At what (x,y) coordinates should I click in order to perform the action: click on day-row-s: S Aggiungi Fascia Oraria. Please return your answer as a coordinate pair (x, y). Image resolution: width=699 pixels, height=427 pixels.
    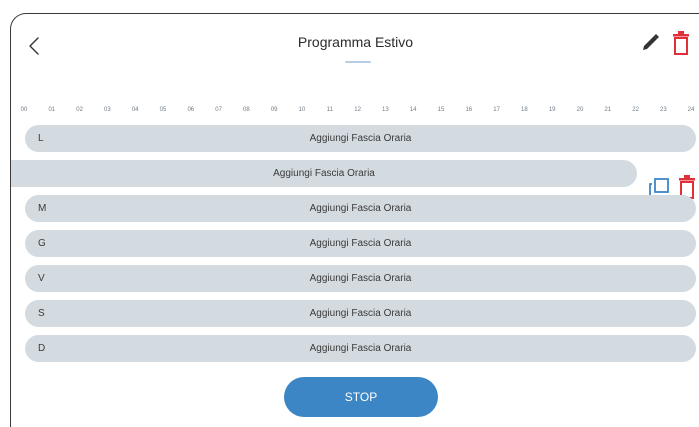
    Looking at the image, I should click on (360, 313).